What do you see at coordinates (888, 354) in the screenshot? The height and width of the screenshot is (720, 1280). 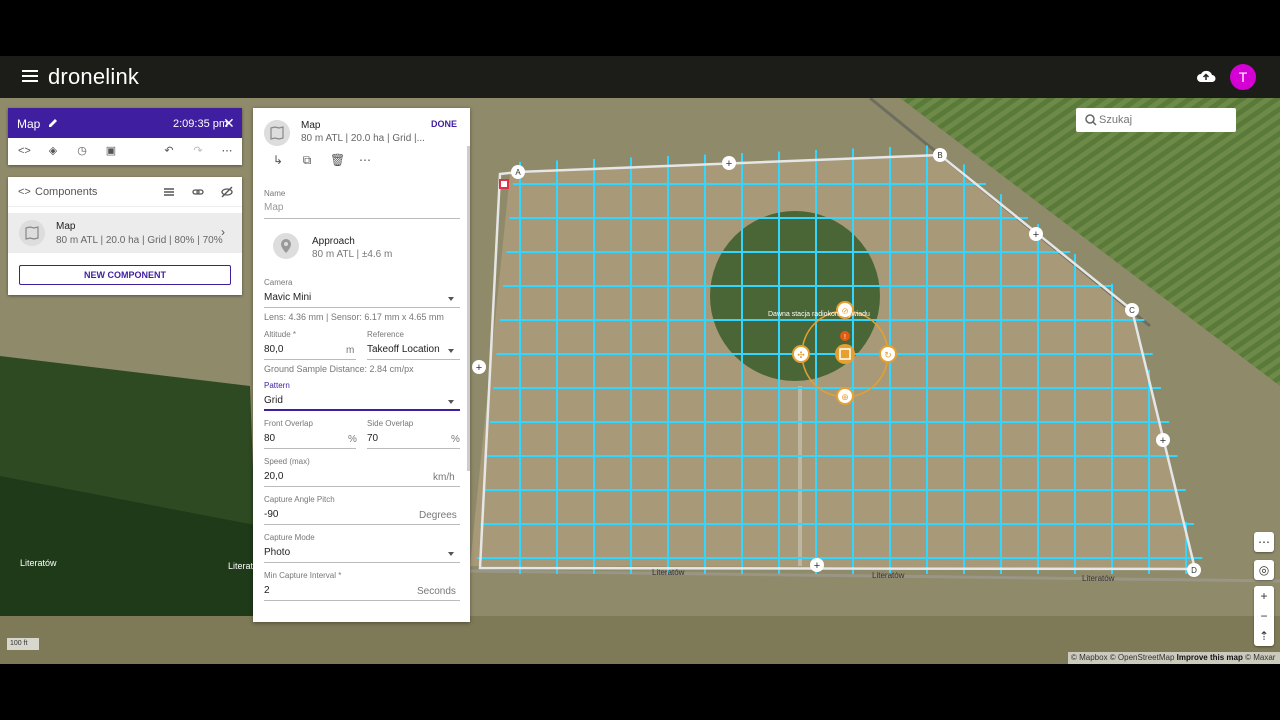 I see `rotate-handle: ↻` at bounding box center [888, 354].